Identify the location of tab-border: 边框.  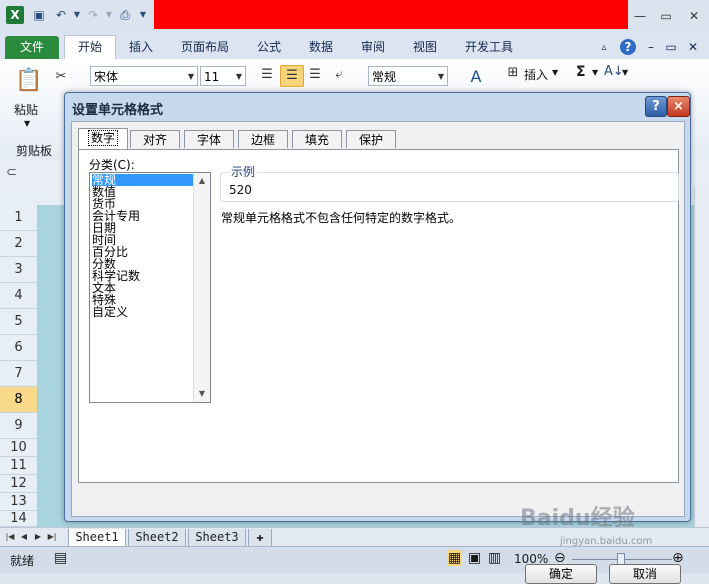
(263, 139).